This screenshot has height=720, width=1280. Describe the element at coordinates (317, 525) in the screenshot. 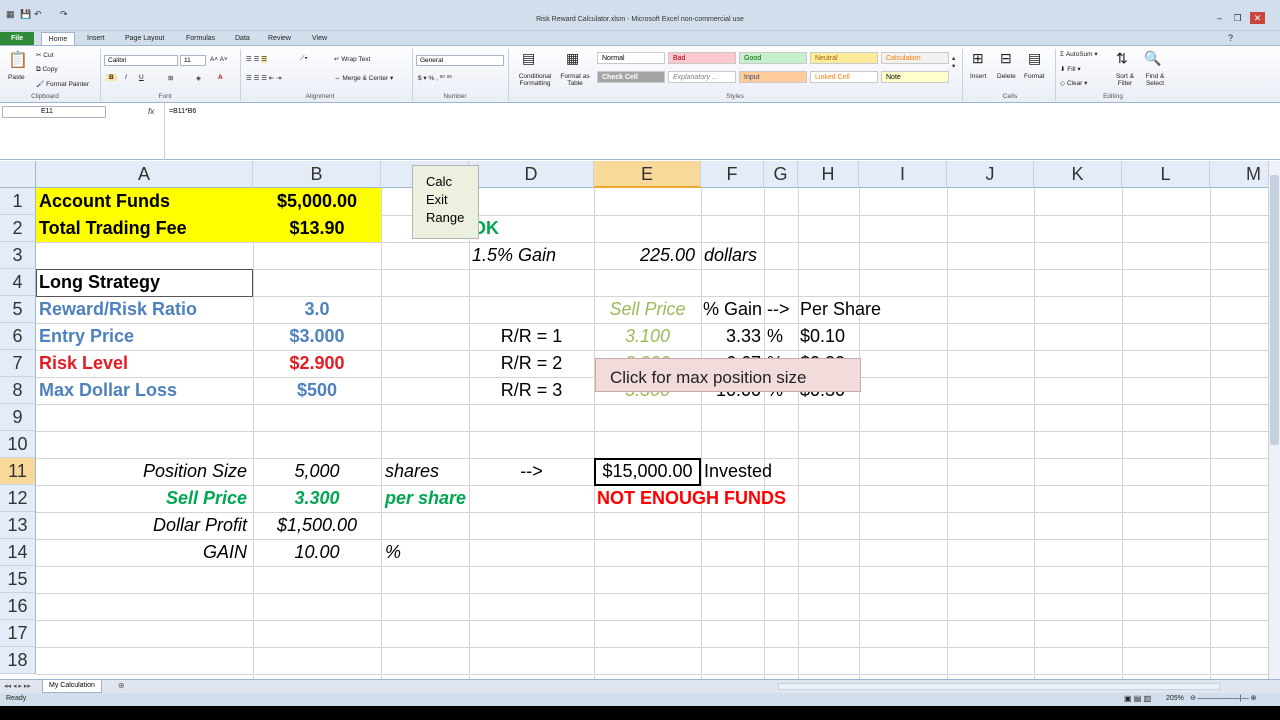

I see `cell-b13: $1,500.00` at that location.